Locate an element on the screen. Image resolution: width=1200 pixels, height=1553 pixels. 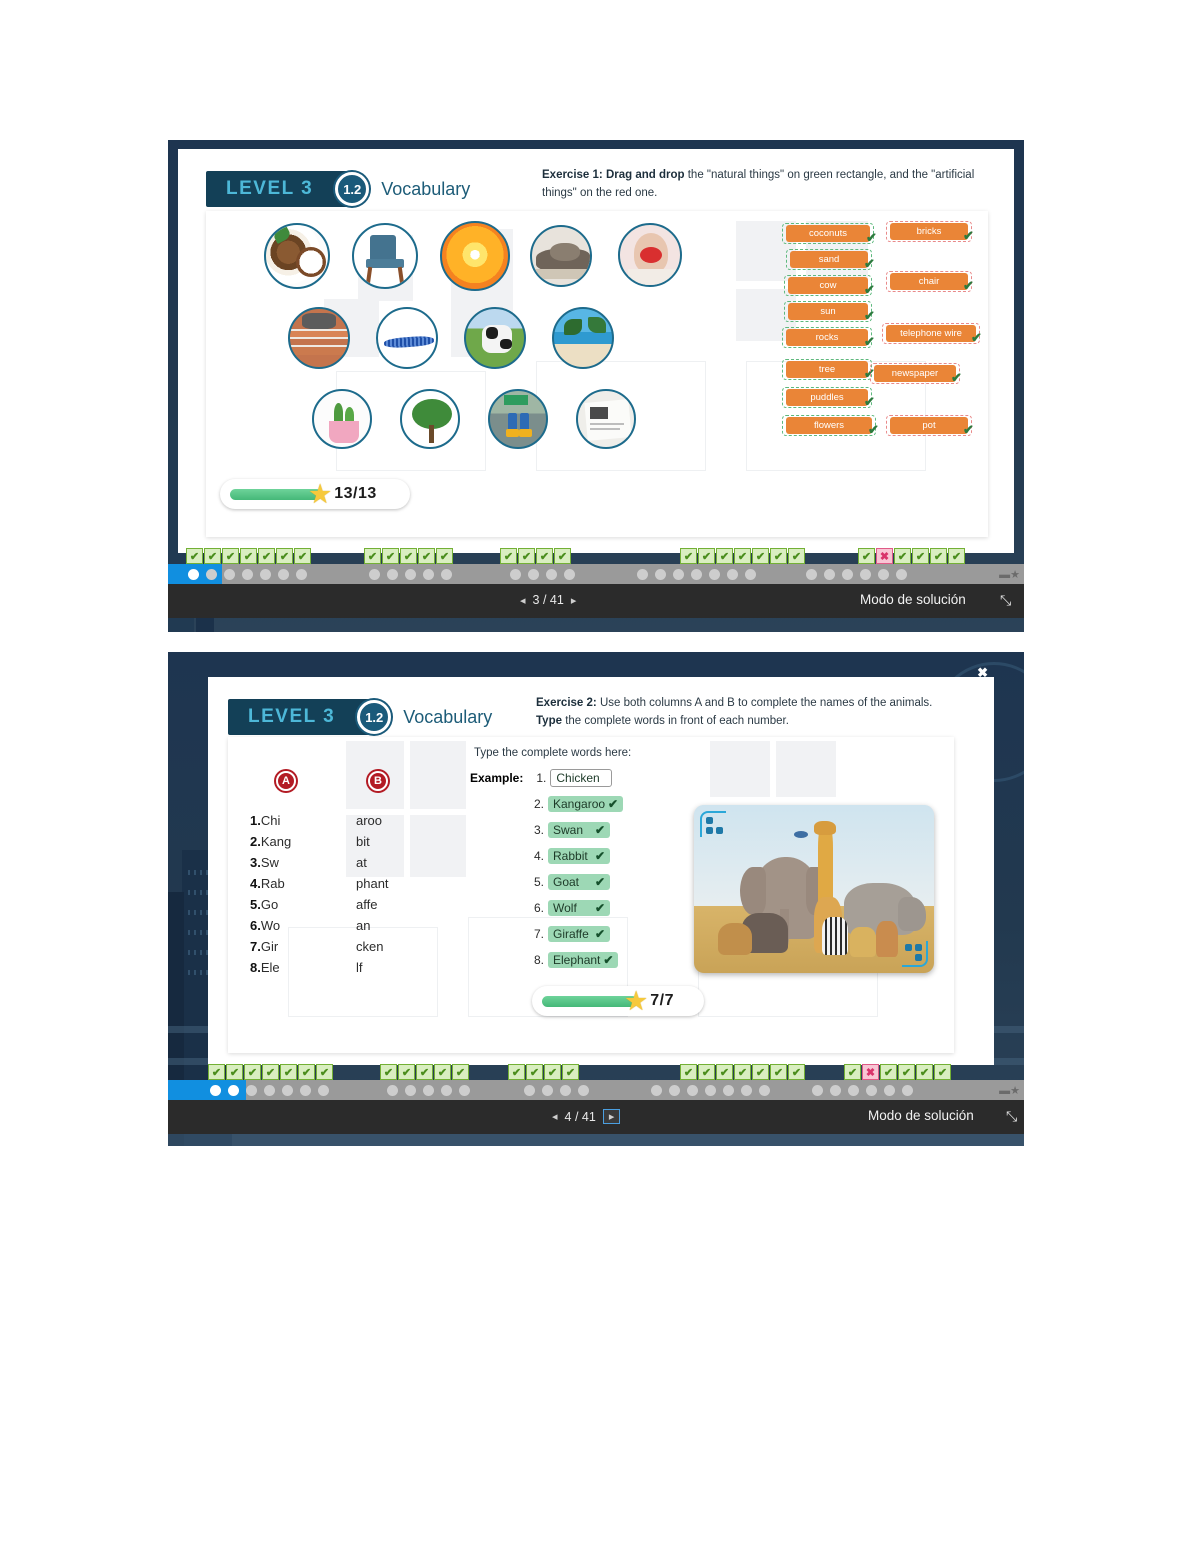
tag-flowers: flowers is located at coordinates (829, 425).